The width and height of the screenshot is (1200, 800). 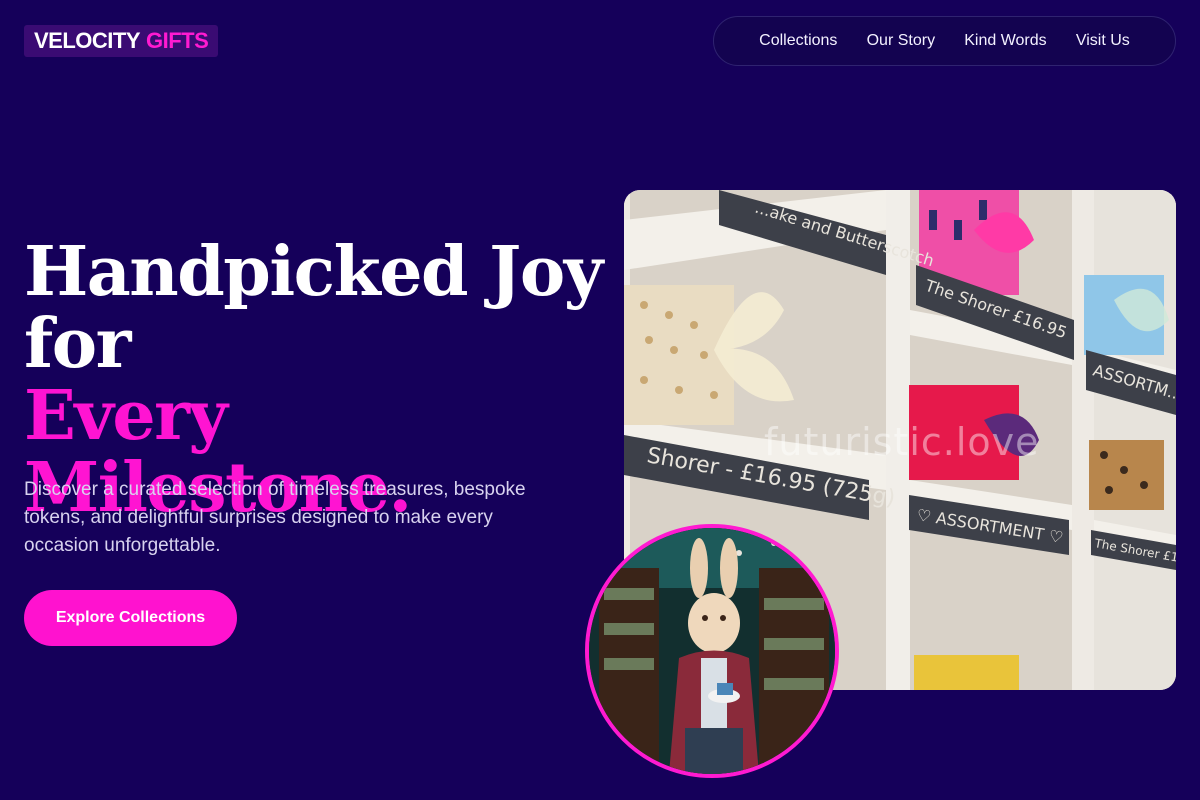 I want to click on brand-name-part2: GIFTS, so click(x=177, y=40).